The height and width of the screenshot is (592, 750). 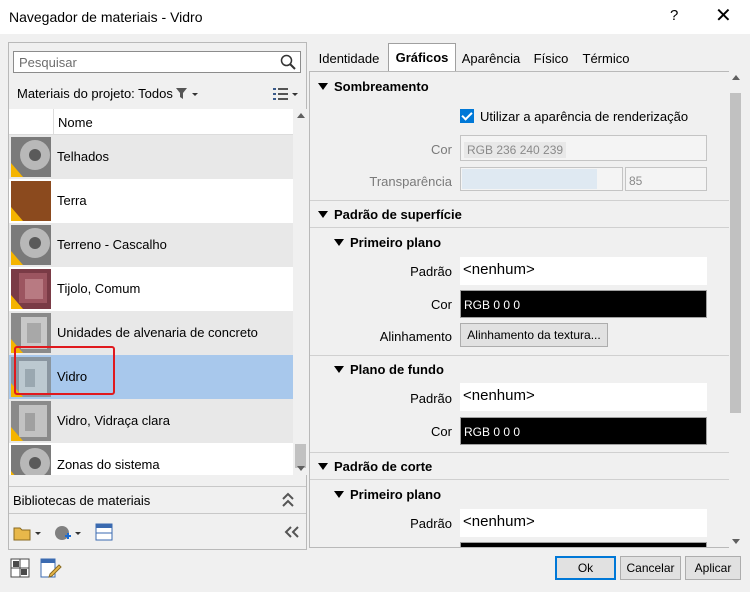 What do you see at coordinates (387, 494) in the screenshot?
I see `cut-foreground-header: Primeiro plano` at bounding box center [387, 494].